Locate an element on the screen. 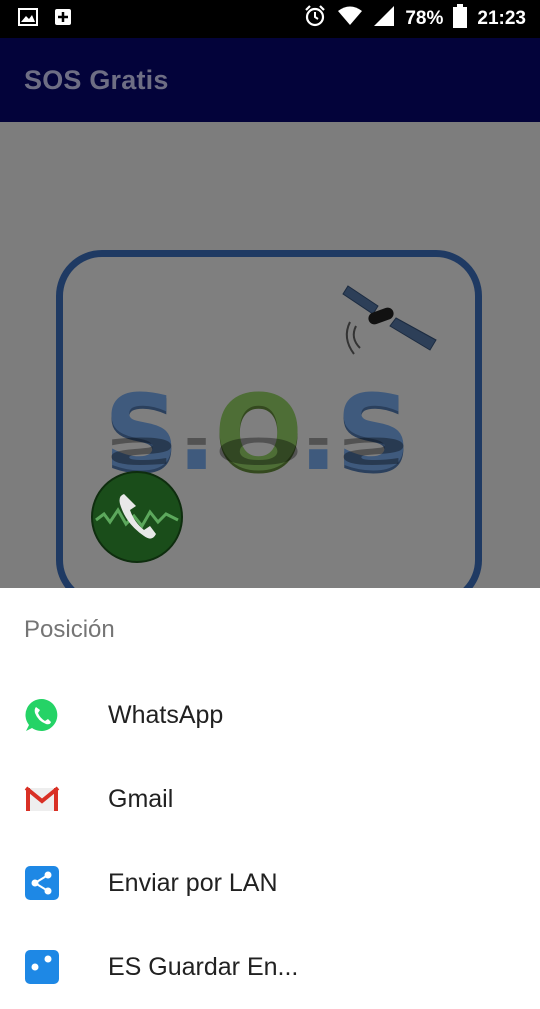 This screenshot has height=1009, width=540. app-title: SOS Gratis is located at coordinates (96, 79).